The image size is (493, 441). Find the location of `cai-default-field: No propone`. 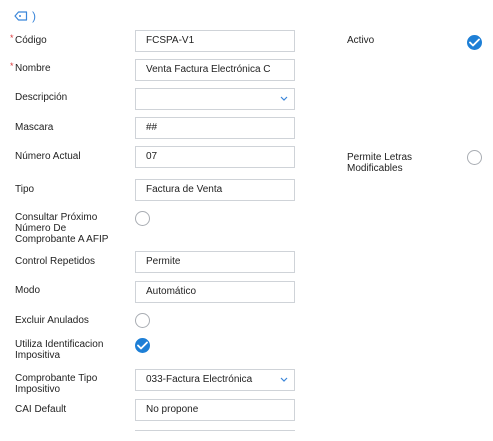

cai-default-field: No propone is located at coordinates (215, 410).